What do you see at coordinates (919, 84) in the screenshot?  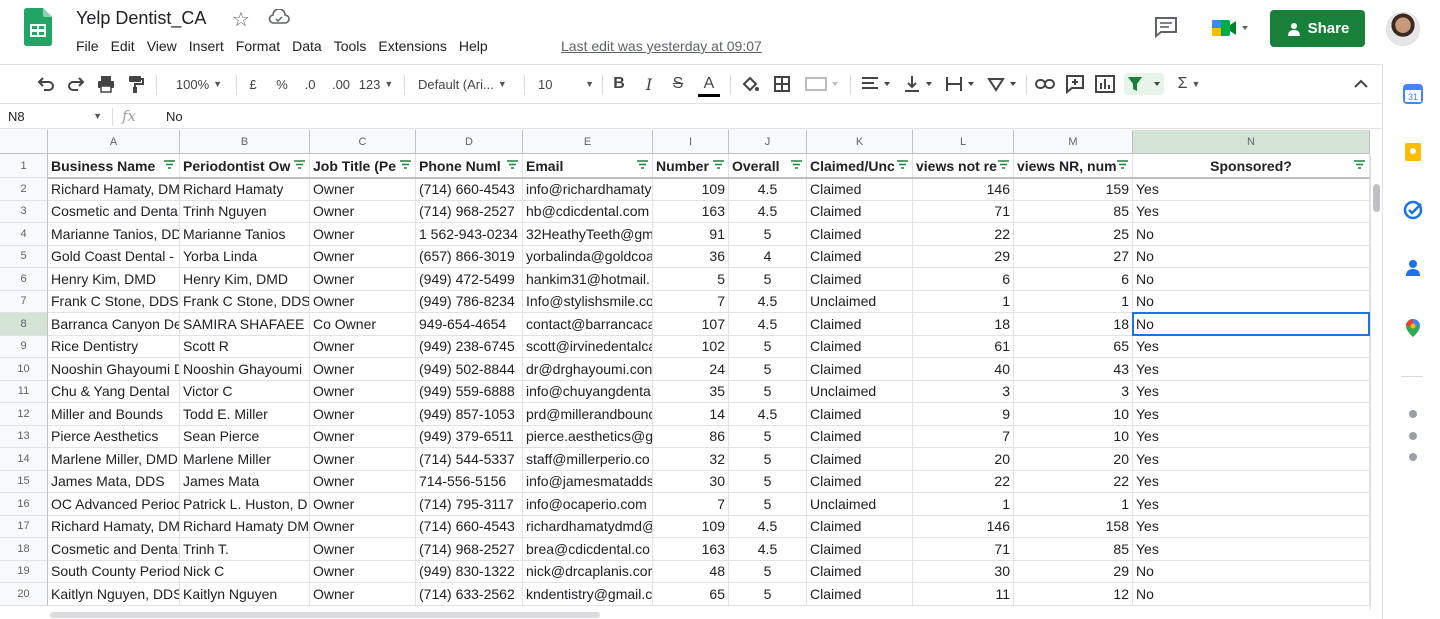 I see `vertical-align-icon` at bounding box center [919, 84].